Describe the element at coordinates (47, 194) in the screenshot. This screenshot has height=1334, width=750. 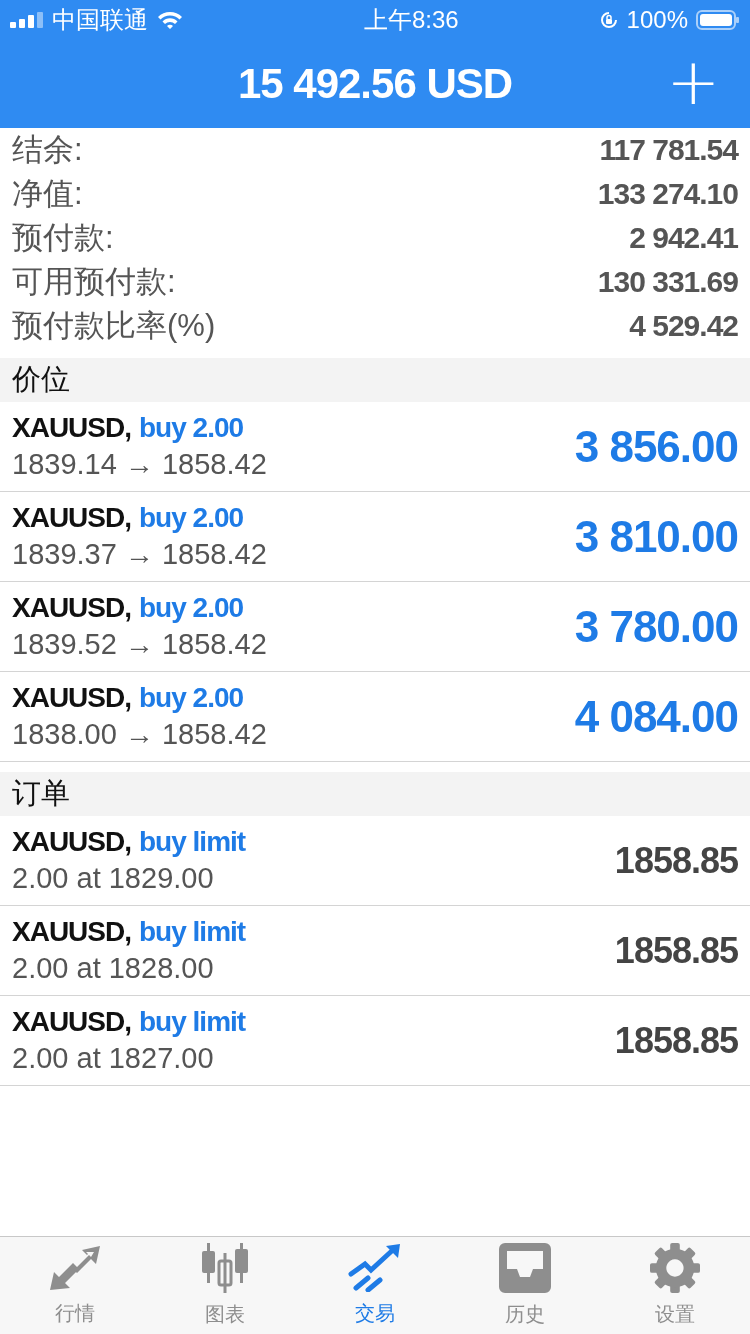
I see `summary-label: 净值:` at that location.